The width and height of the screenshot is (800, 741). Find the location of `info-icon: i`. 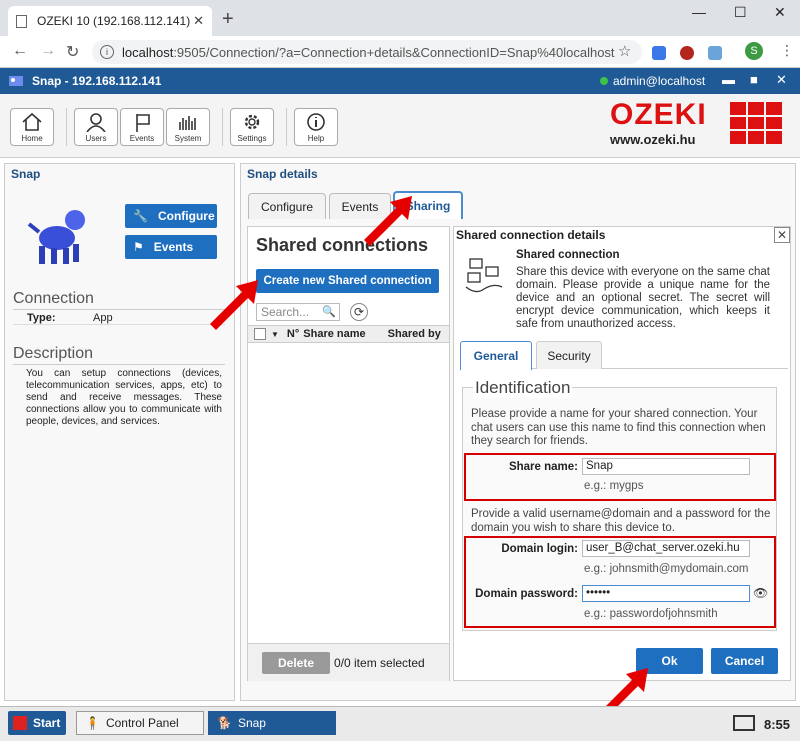

info-icon: i is located at coordinates (107, 52).